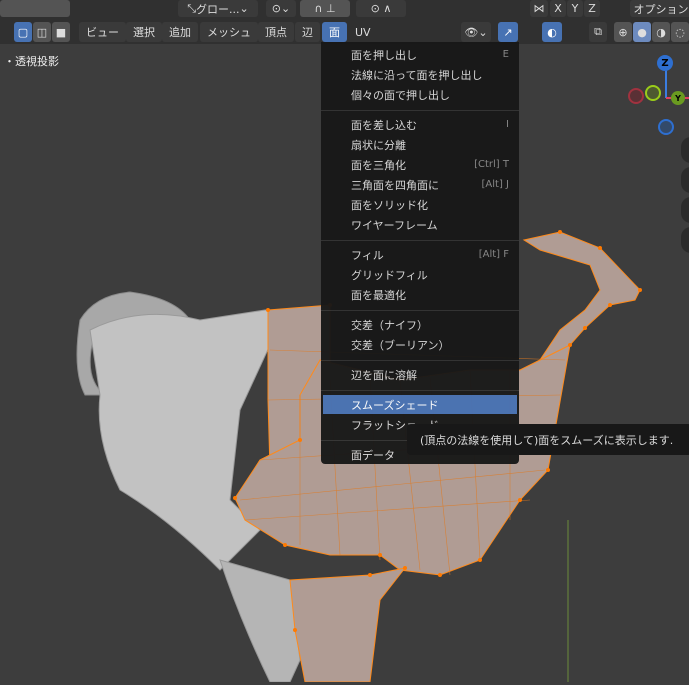 Image resolution: width=689 pixels, height=685 pixels. I want to click on menu-item-label: 辺を面に溶解, so click(384, 375).